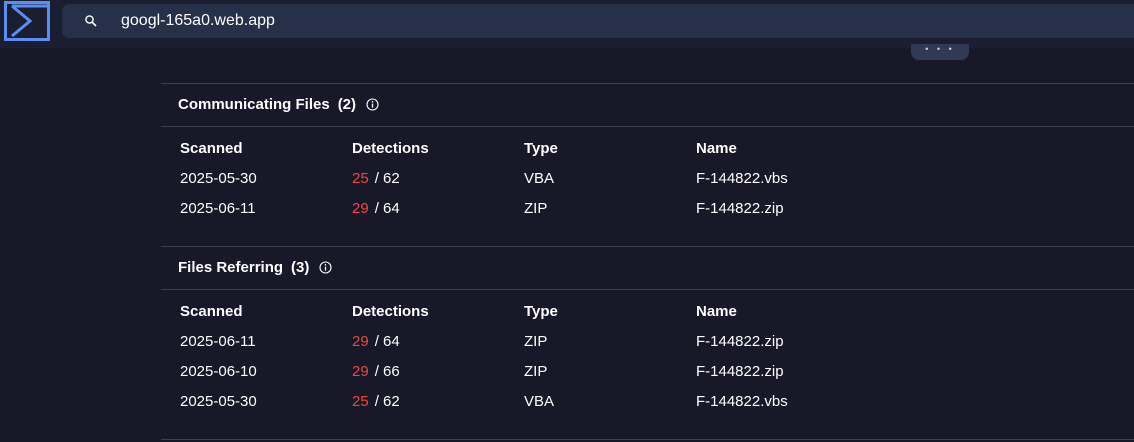  Describe the element at coordinates (438, 371) in the screenshot. I see `detections: 29 / 66` at that location.